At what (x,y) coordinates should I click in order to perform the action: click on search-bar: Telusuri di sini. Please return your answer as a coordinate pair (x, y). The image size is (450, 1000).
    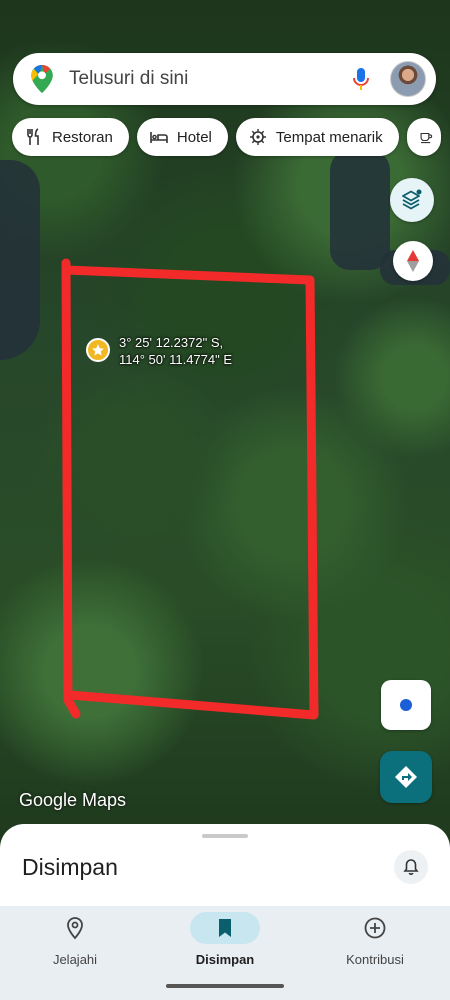
    Looking at the image, I should click on (224, 79).